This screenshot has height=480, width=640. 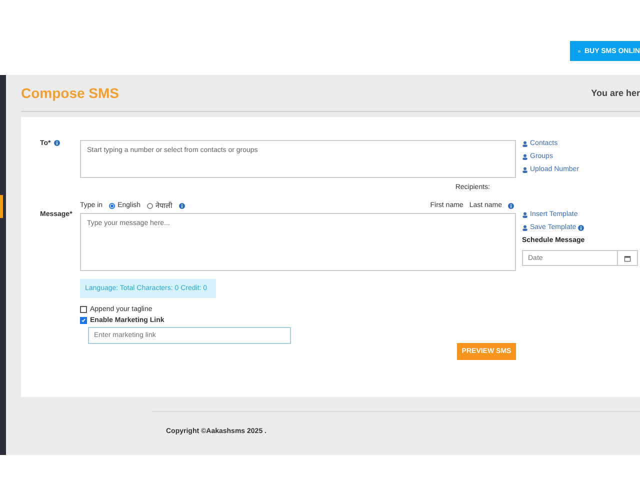 I want to click on breadcrumb: You are her, so click(x=615, y=93).